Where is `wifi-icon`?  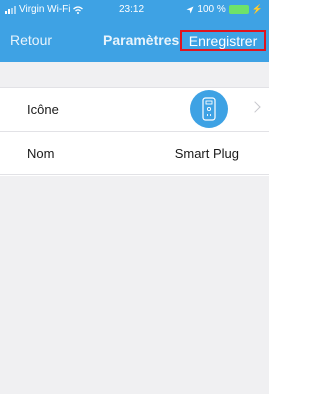
wifi-icon is located at coordinates (78, 9).